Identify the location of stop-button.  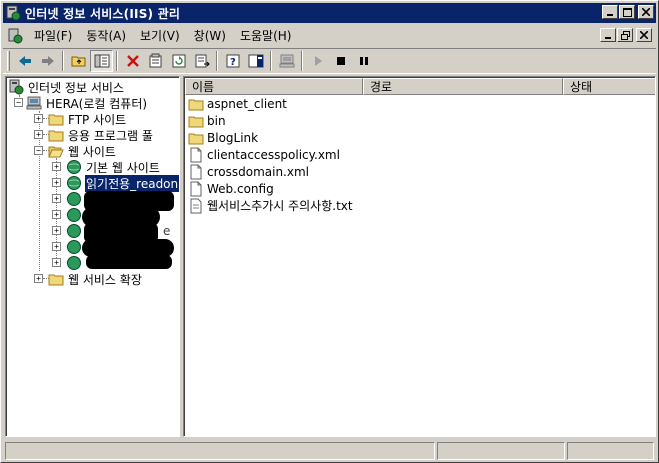
(340, 61).